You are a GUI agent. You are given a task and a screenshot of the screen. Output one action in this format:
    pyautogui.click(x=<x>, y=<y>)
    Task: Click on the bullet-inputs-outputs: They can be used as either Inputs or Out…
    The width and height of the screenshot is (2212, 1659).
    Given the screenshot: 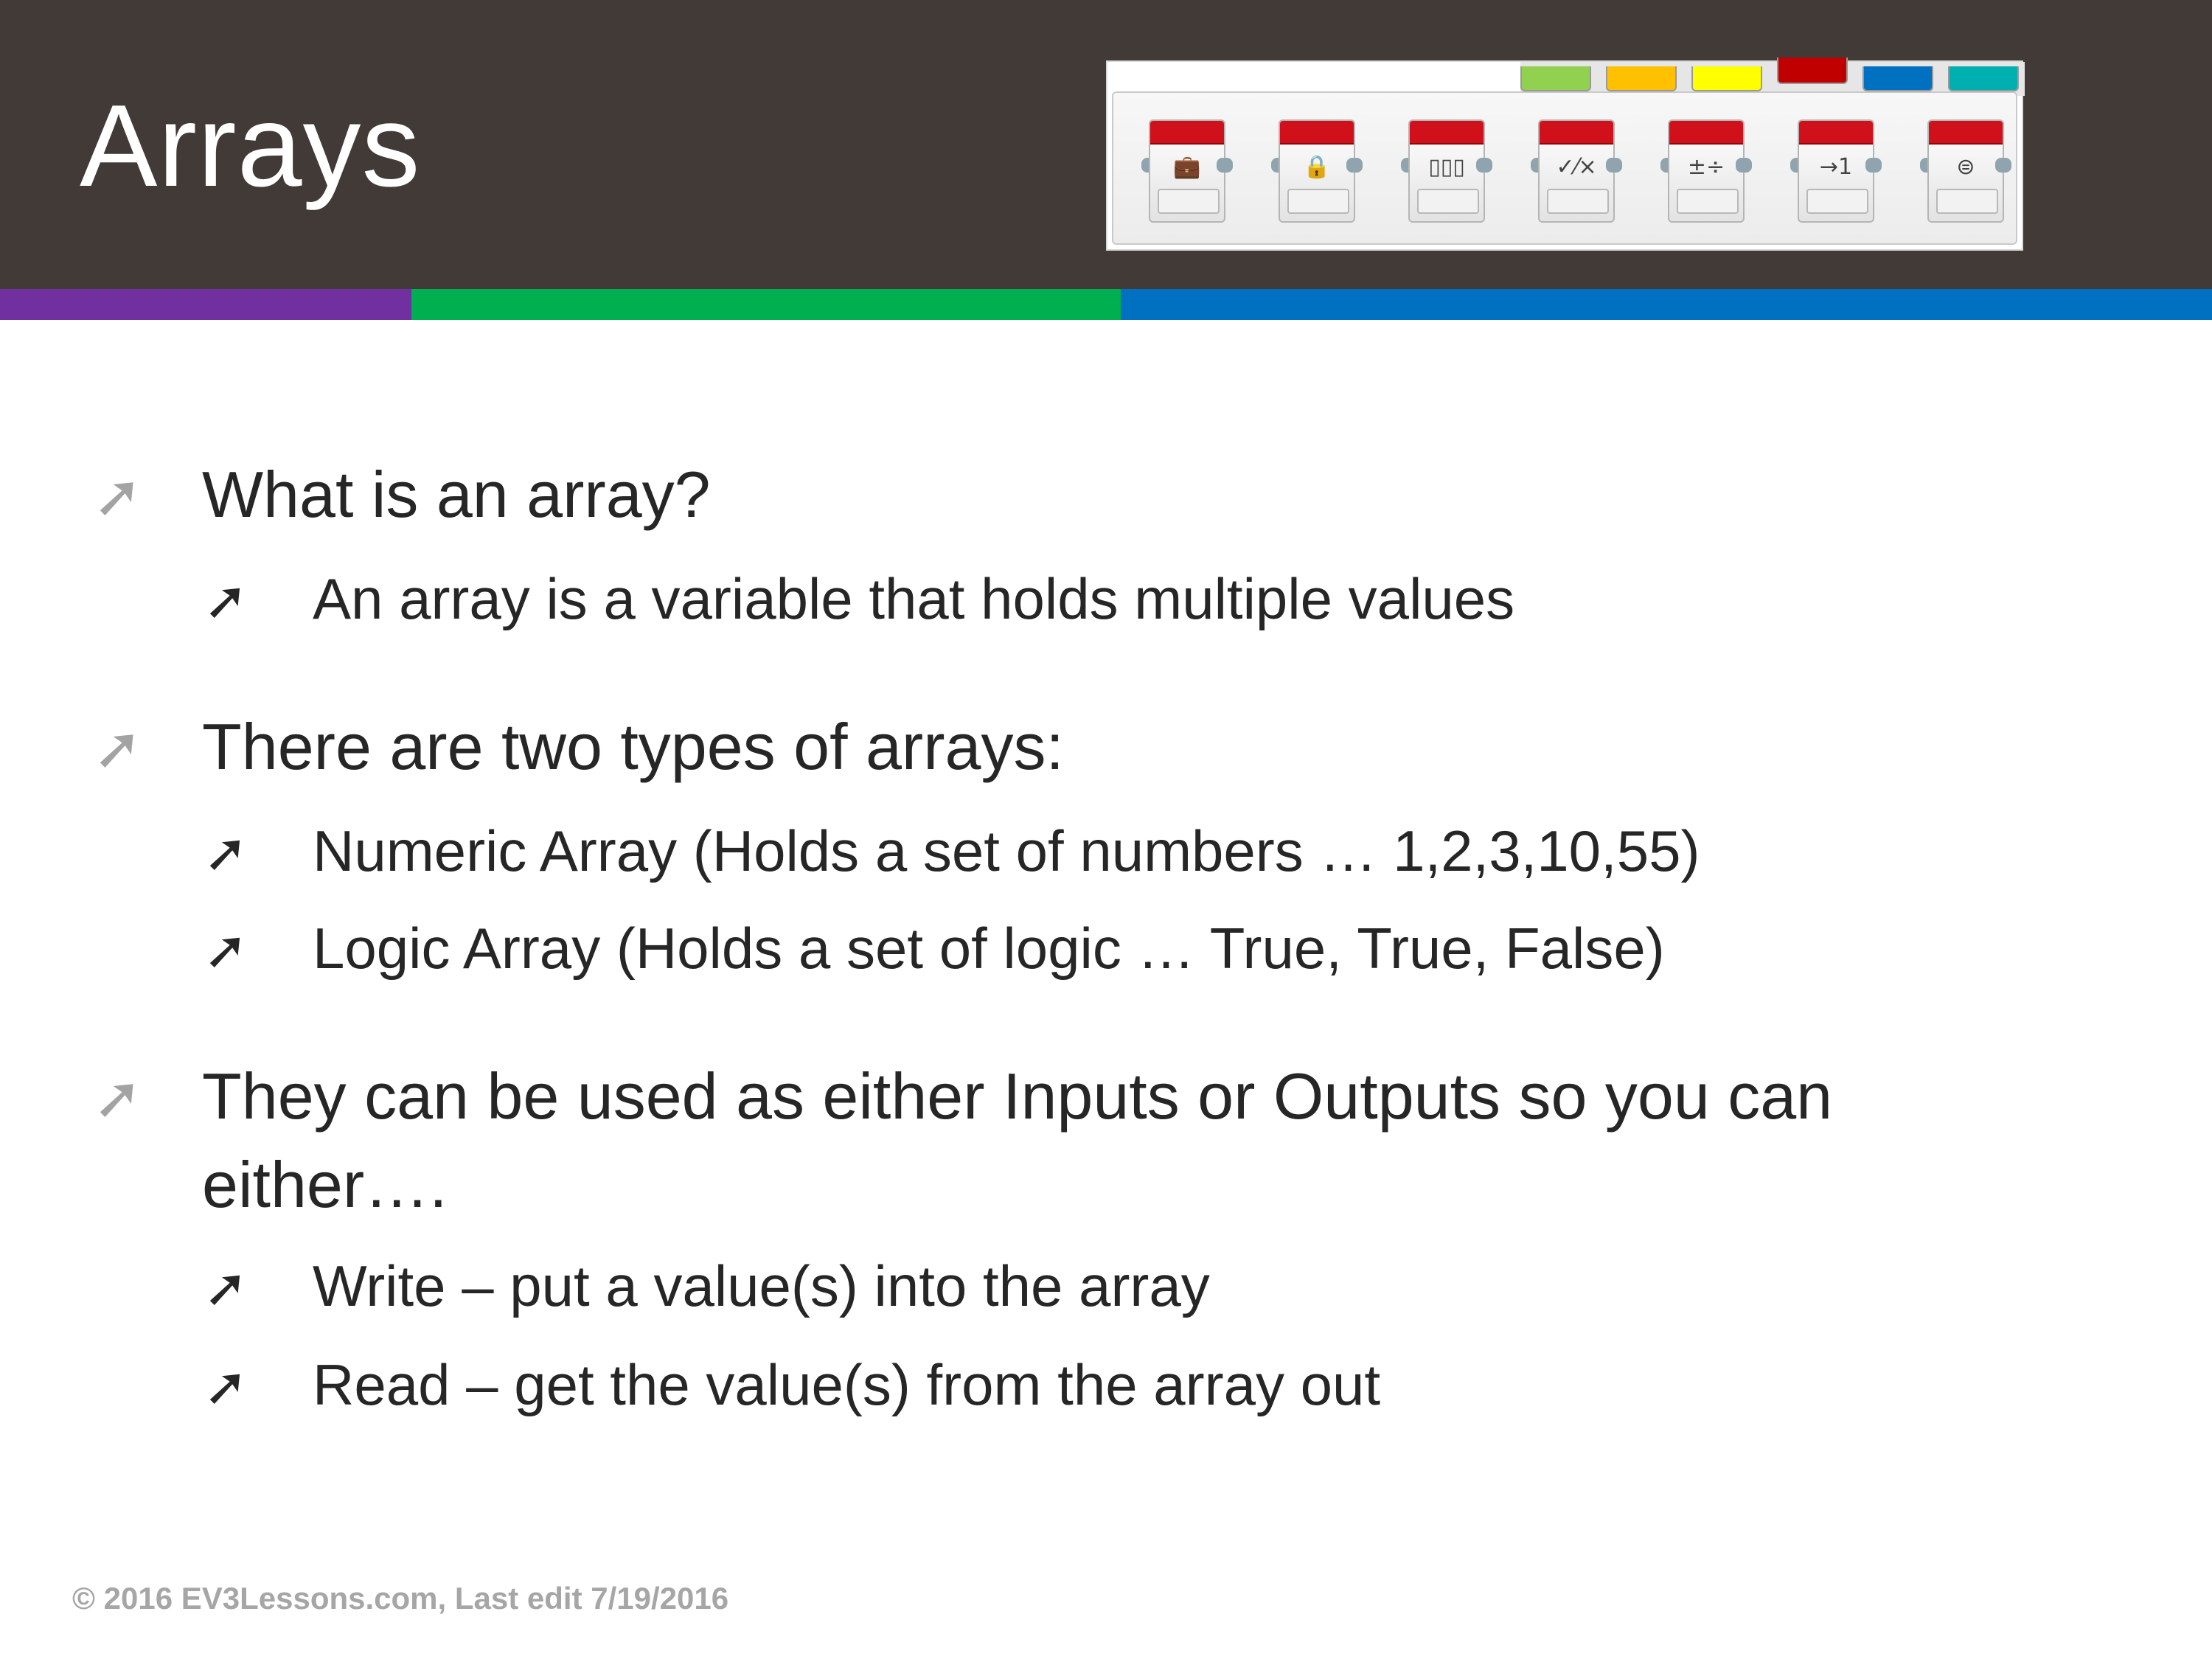 What is the action you would take?
    pyautogui.click(x=1017, y=1096)
    